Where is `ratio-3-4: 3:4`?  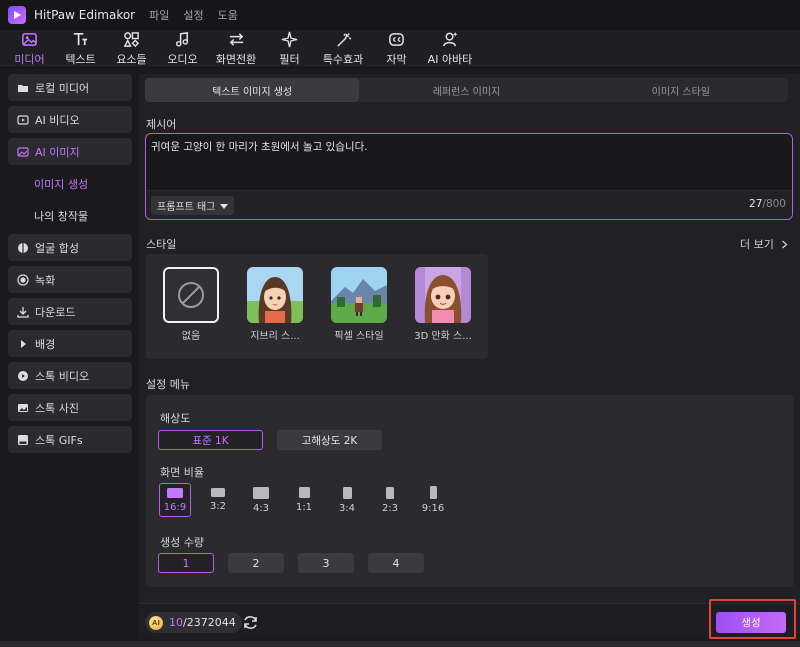
ratio-3-4: 3:4 is located at coordinates (347, 500).